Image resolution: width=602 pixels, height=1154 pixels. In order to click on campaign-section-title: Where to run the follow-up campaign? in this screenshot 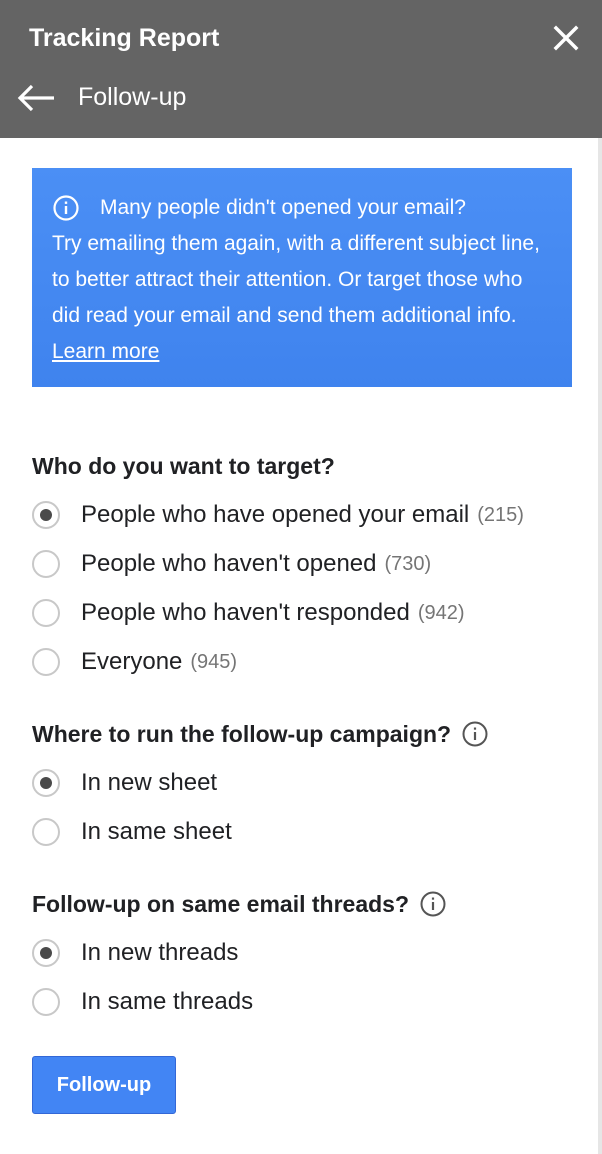, I will do `click(260, 734)`.